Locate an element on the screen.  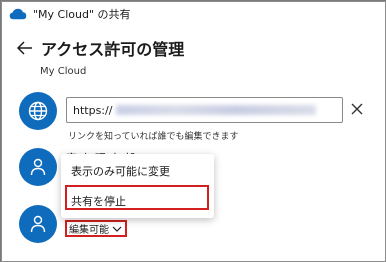
close-icon is located at coordinates (357, 109).